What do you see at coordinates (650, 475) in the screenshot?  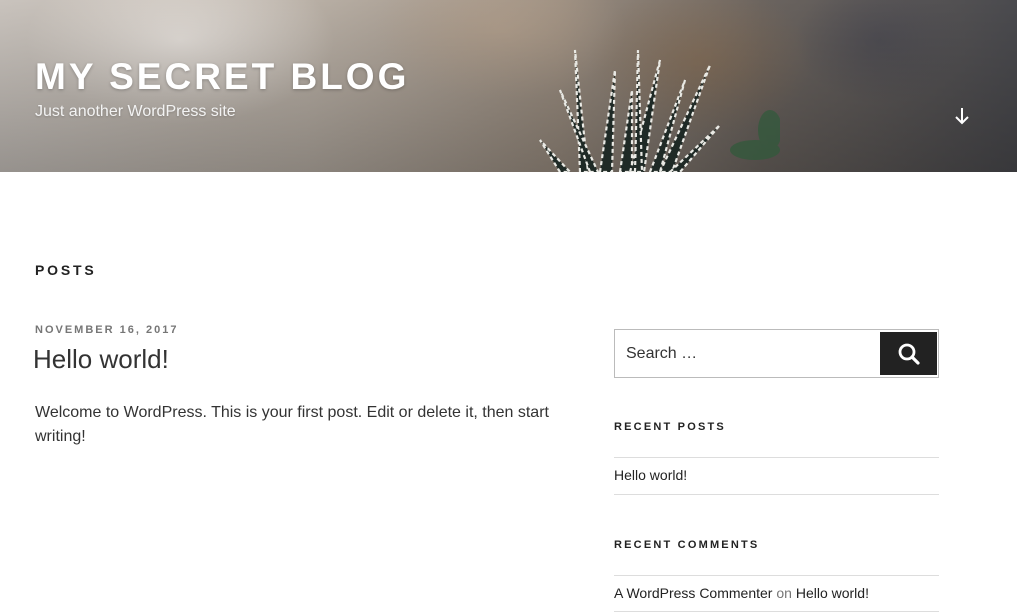 I see `recent-post-link: Hello world!` at bounding box center [650, 475].